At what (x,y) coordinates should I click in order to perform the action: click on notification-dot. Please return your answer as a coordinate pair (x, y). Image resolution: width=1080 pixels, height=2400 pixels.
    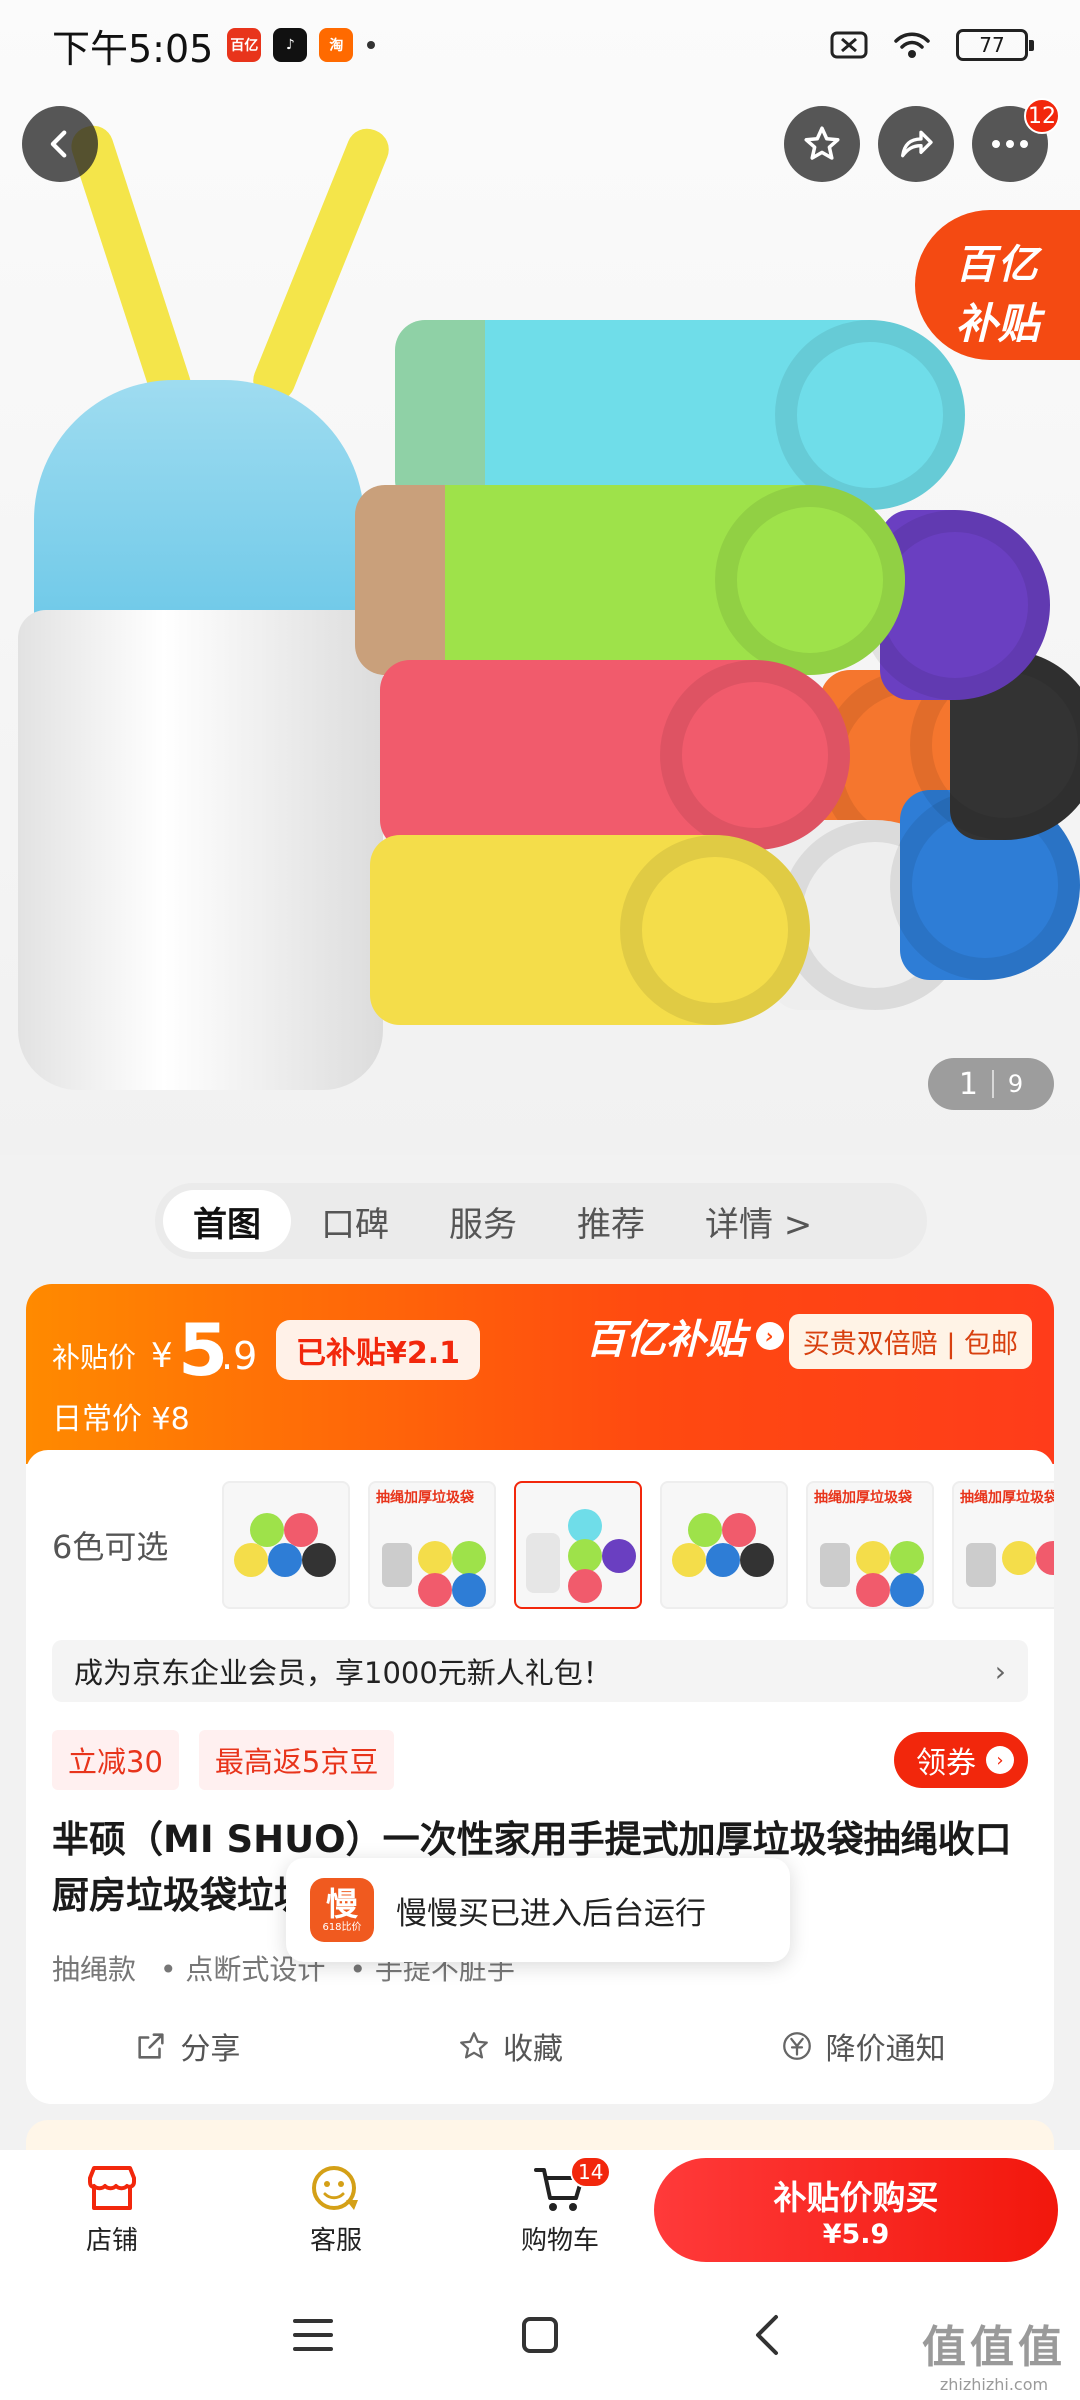
    Looking at the image, I should click on (371, 45).